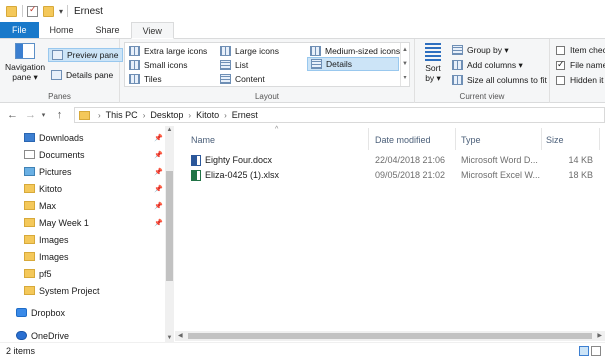 This screenshot has height=359, width=605. Describe the element at coordinates (584, 351) in the screenshot. I see `details-view-icon` at that location.